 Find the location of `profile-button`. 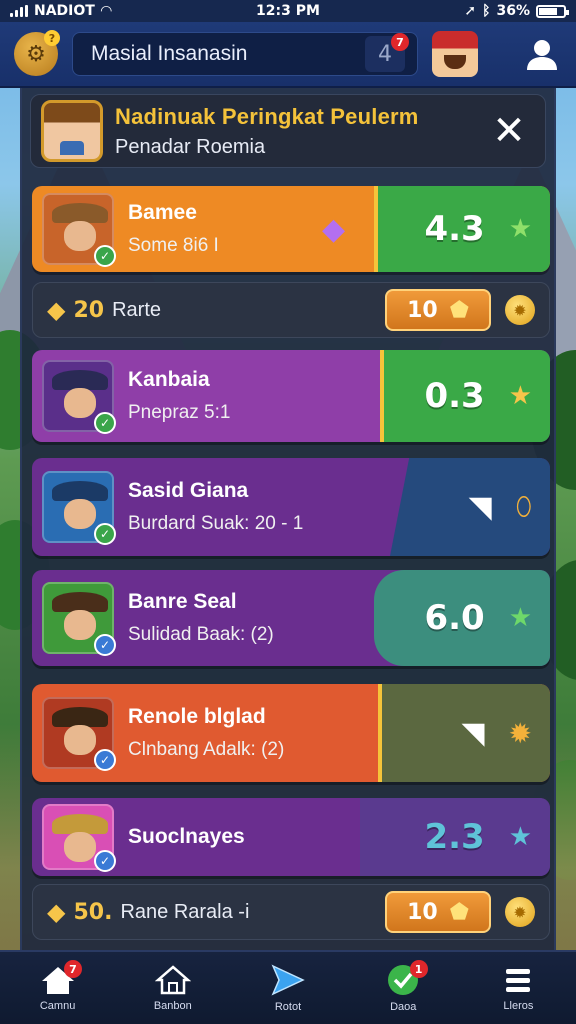

profile-button is located at coordinates (542, 54).